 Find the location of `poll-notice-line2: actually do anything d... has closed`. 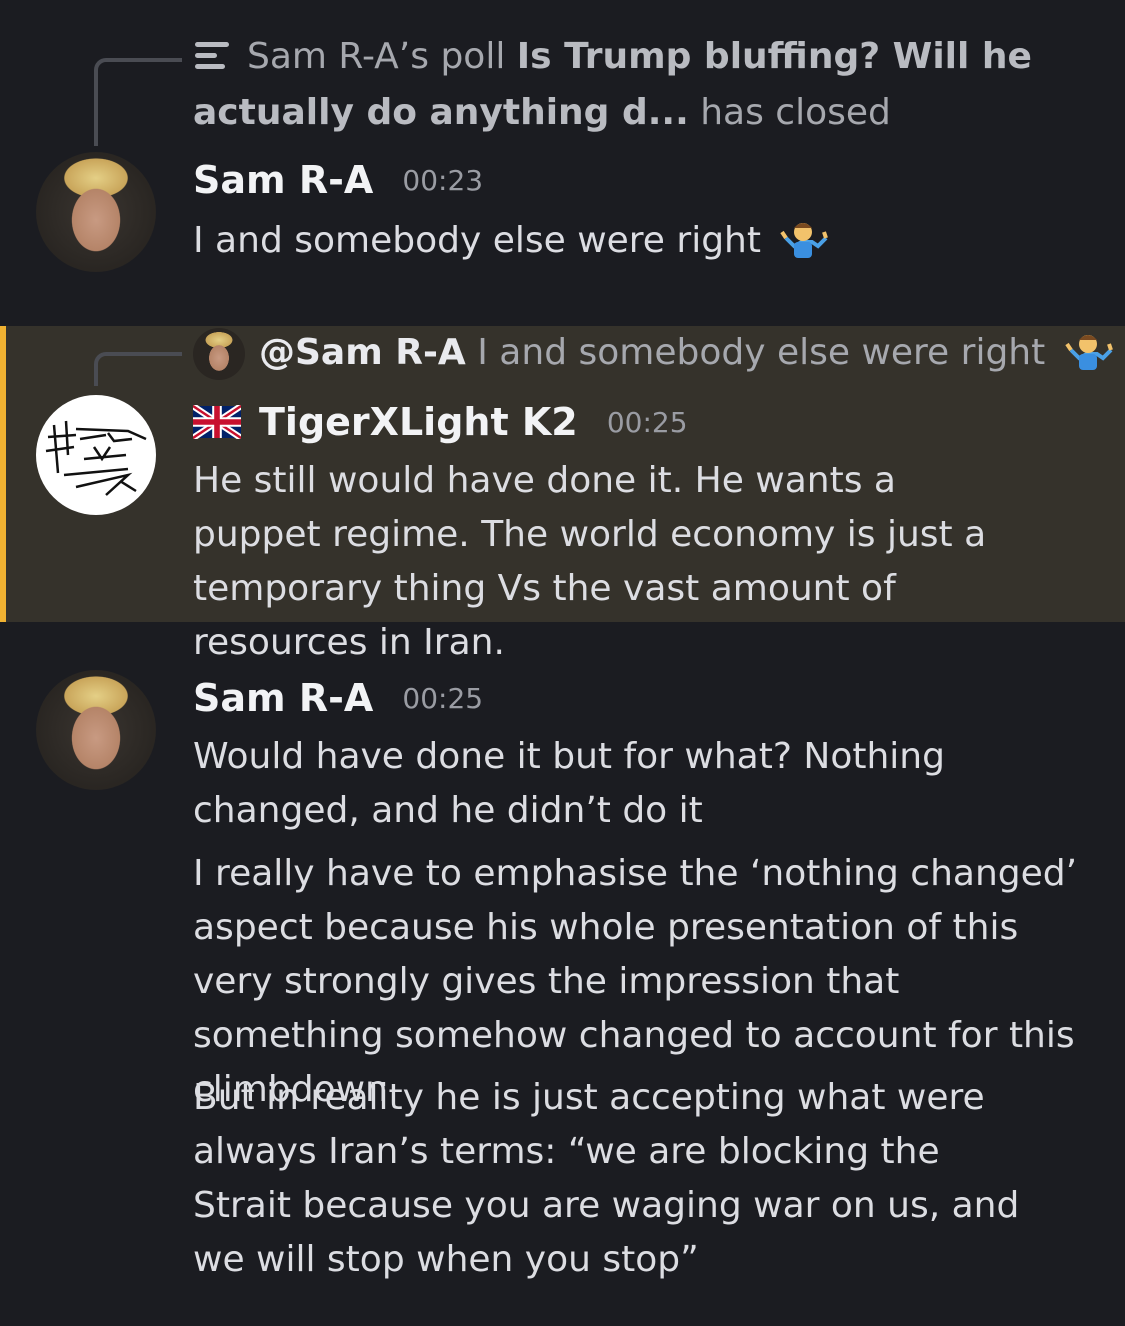

poll-notice-line2: actually do anything d... has closed is located at coordinates (542, 113).